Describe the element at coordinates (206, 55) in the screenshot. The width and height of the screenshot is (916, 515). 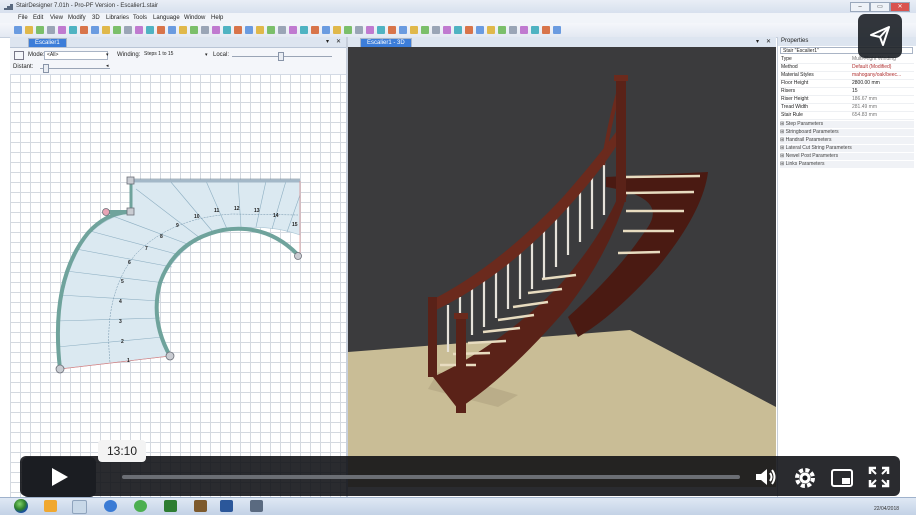
I see `winding-dropdown-icon: ▾` at that location.